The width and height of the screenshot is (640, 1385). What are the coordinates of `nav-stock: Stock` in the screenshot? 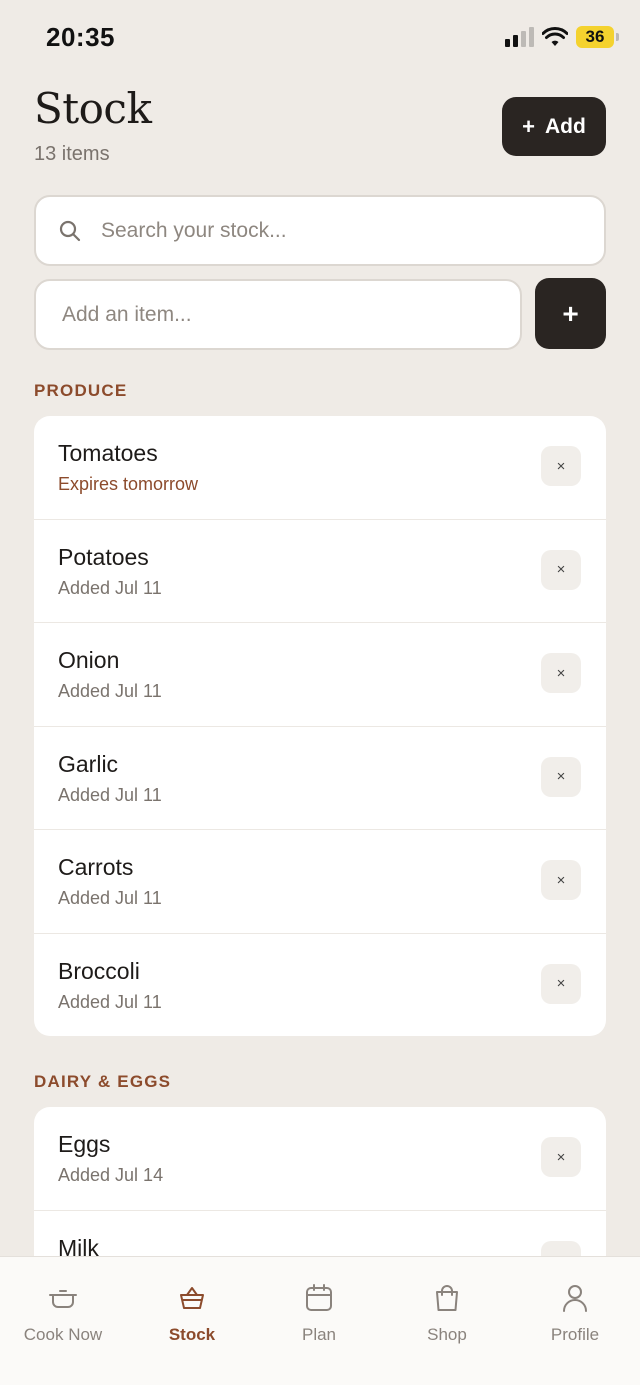 It's located at (192, 1314).